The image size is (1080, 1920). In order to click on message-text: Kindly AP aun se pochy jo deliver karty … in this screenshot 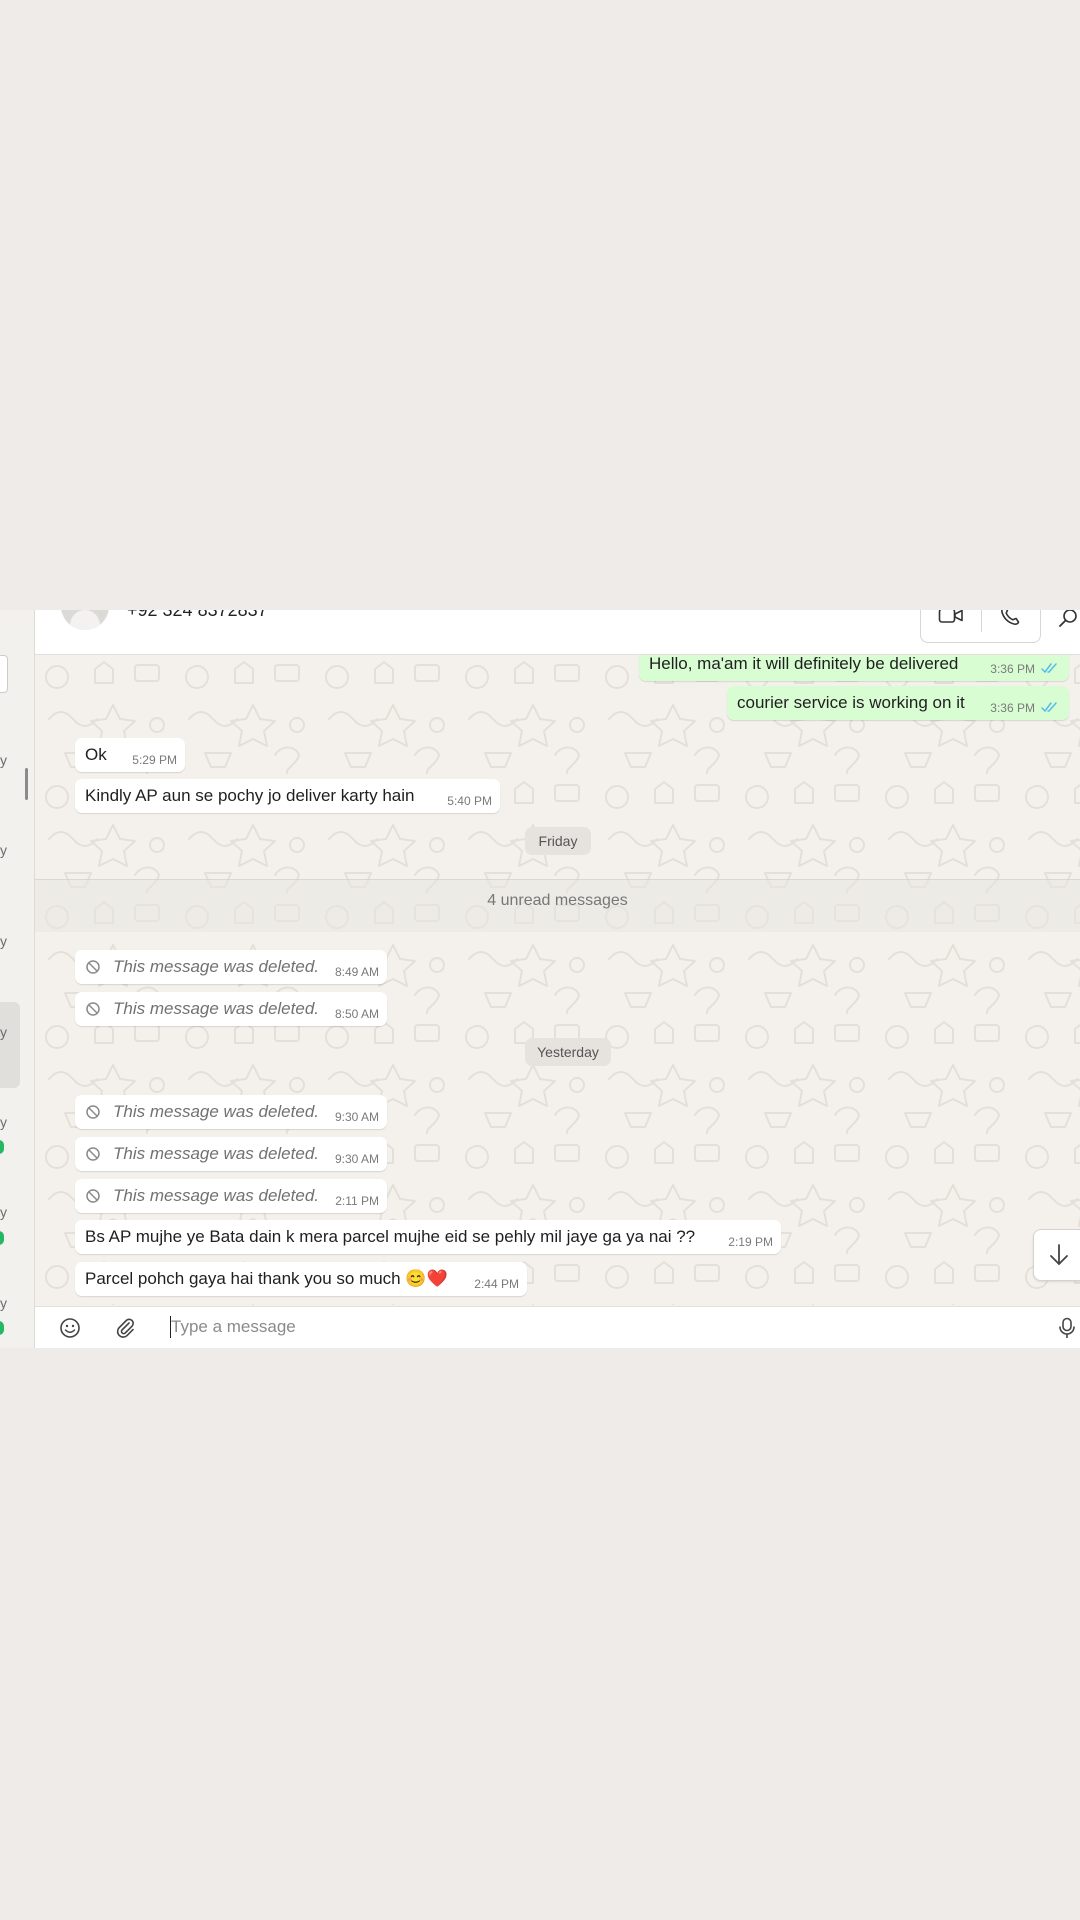, I will do `click(250, 795)`.